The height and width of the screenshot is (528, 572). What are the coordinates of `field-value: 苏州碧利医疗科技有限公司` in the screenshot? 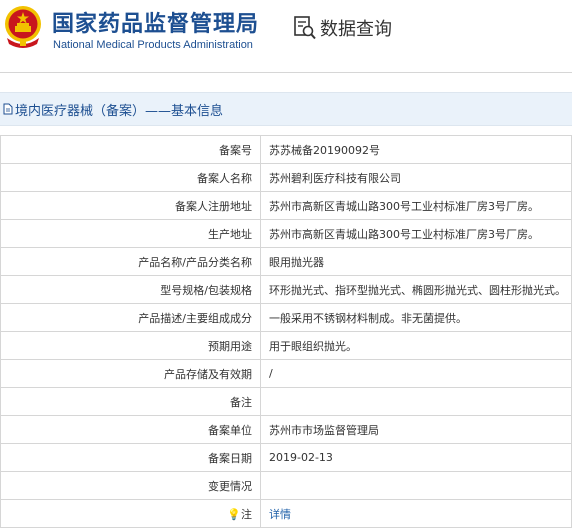 It's located at (416, 177).